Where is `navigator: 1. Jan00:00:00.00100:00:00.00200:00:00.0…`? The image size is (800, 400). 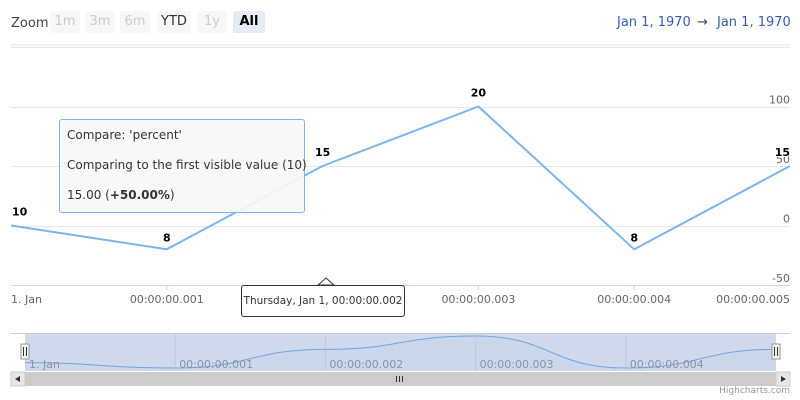 navigator: 1. Jan00:00:00.00100:00:00.00200:00:00.0… is located at coordinates (400, 352).